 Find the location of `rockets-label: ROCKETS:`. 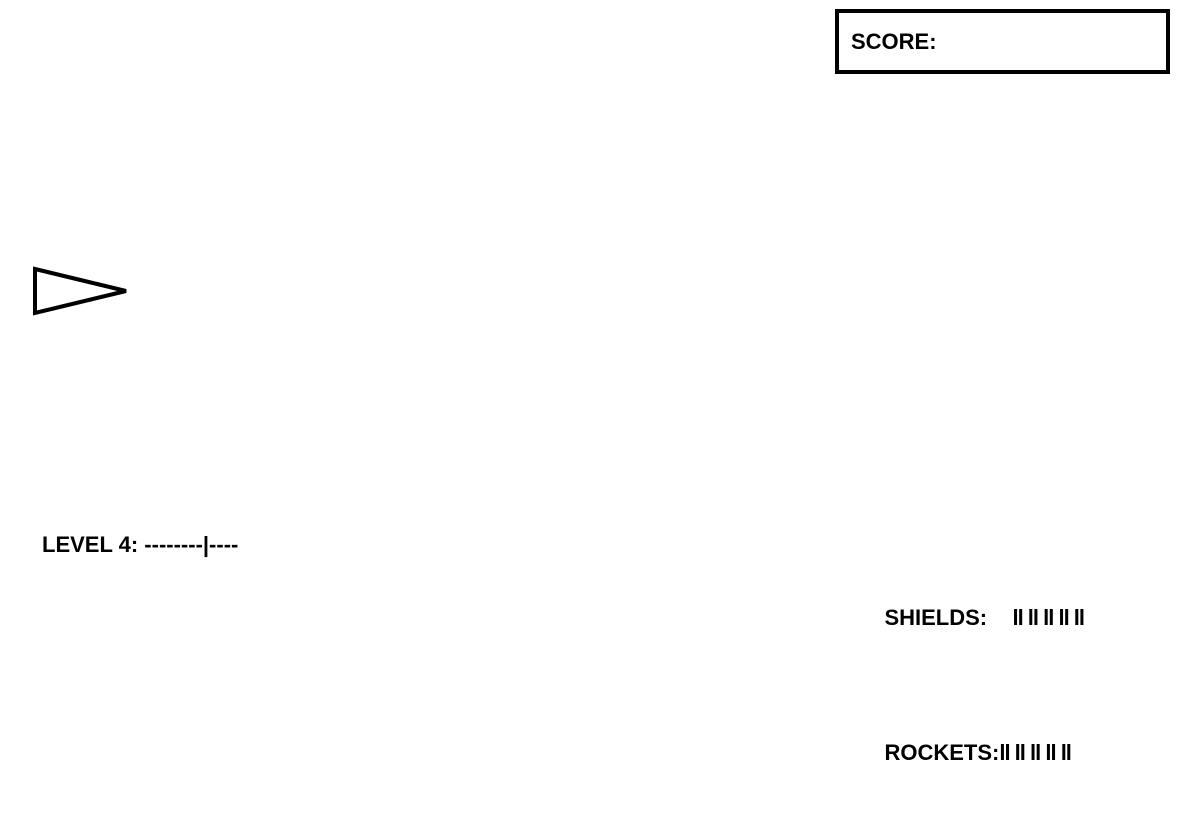

rockets-label: ROCKETS: is located at coordinates (942, 752).